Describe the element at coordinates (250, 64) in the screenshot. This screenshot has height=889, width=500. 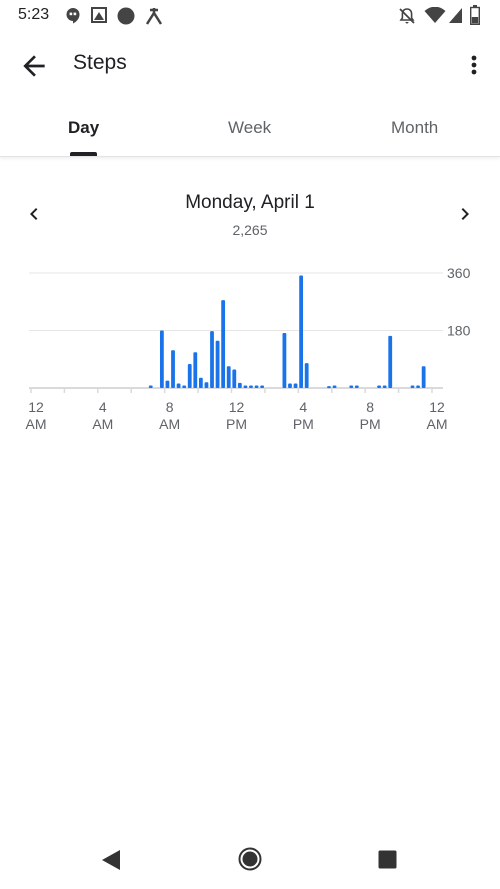
I see `app-bar: Steps` at that location.